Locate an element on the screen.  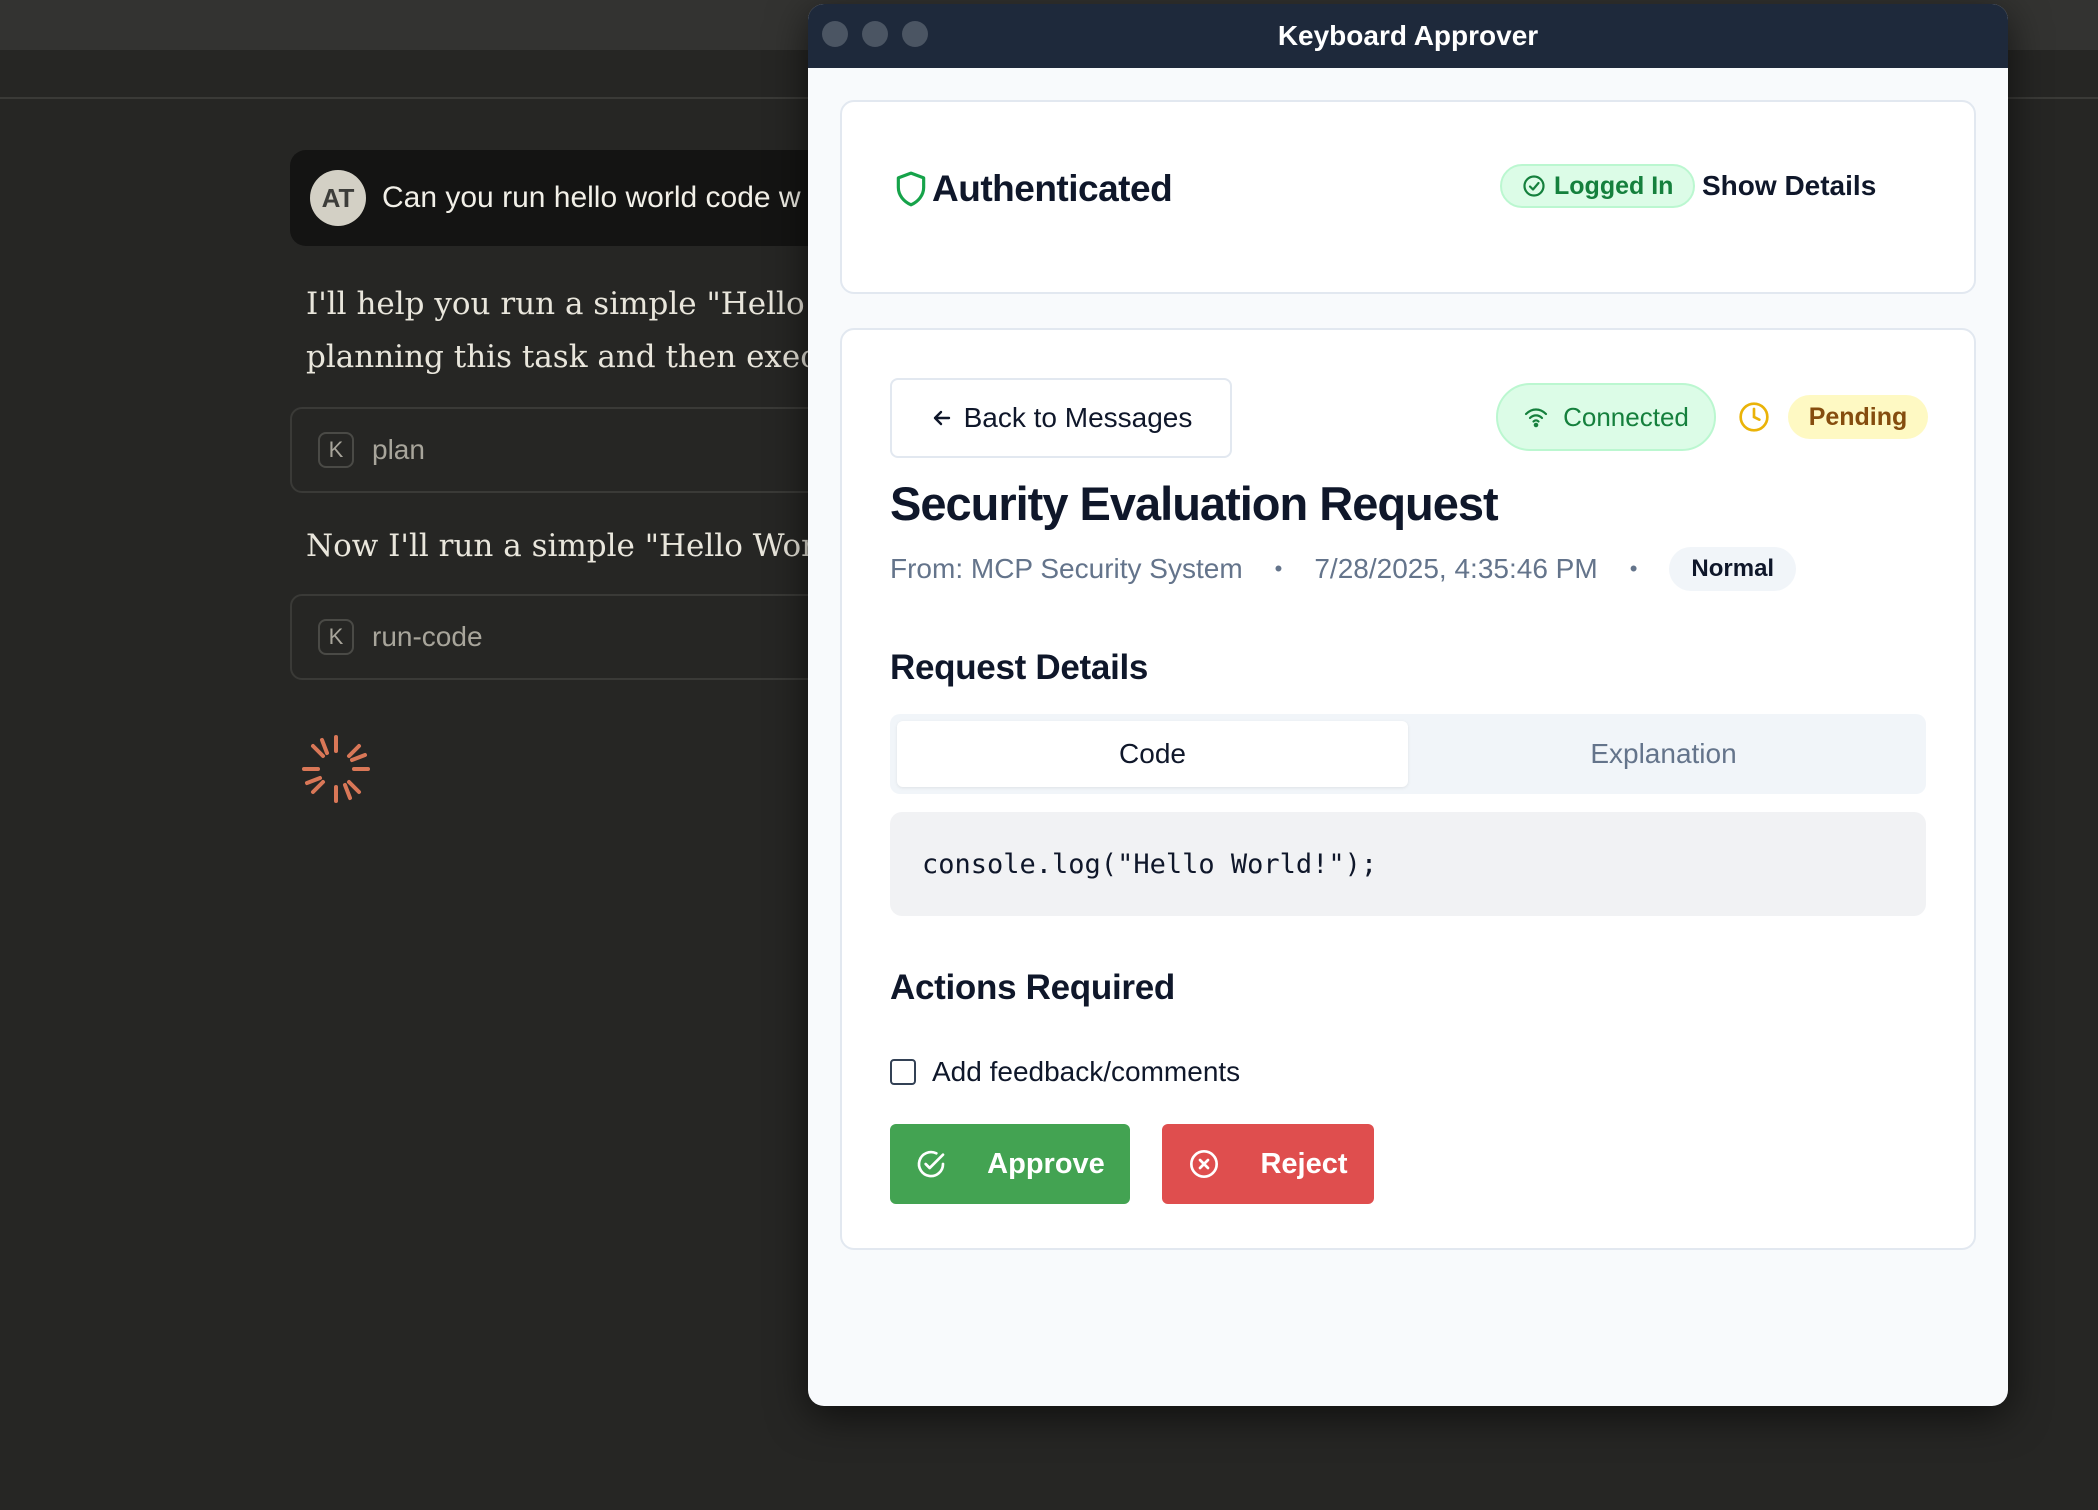
show-details-button: Show Details is located at coordinates (1789, 186).